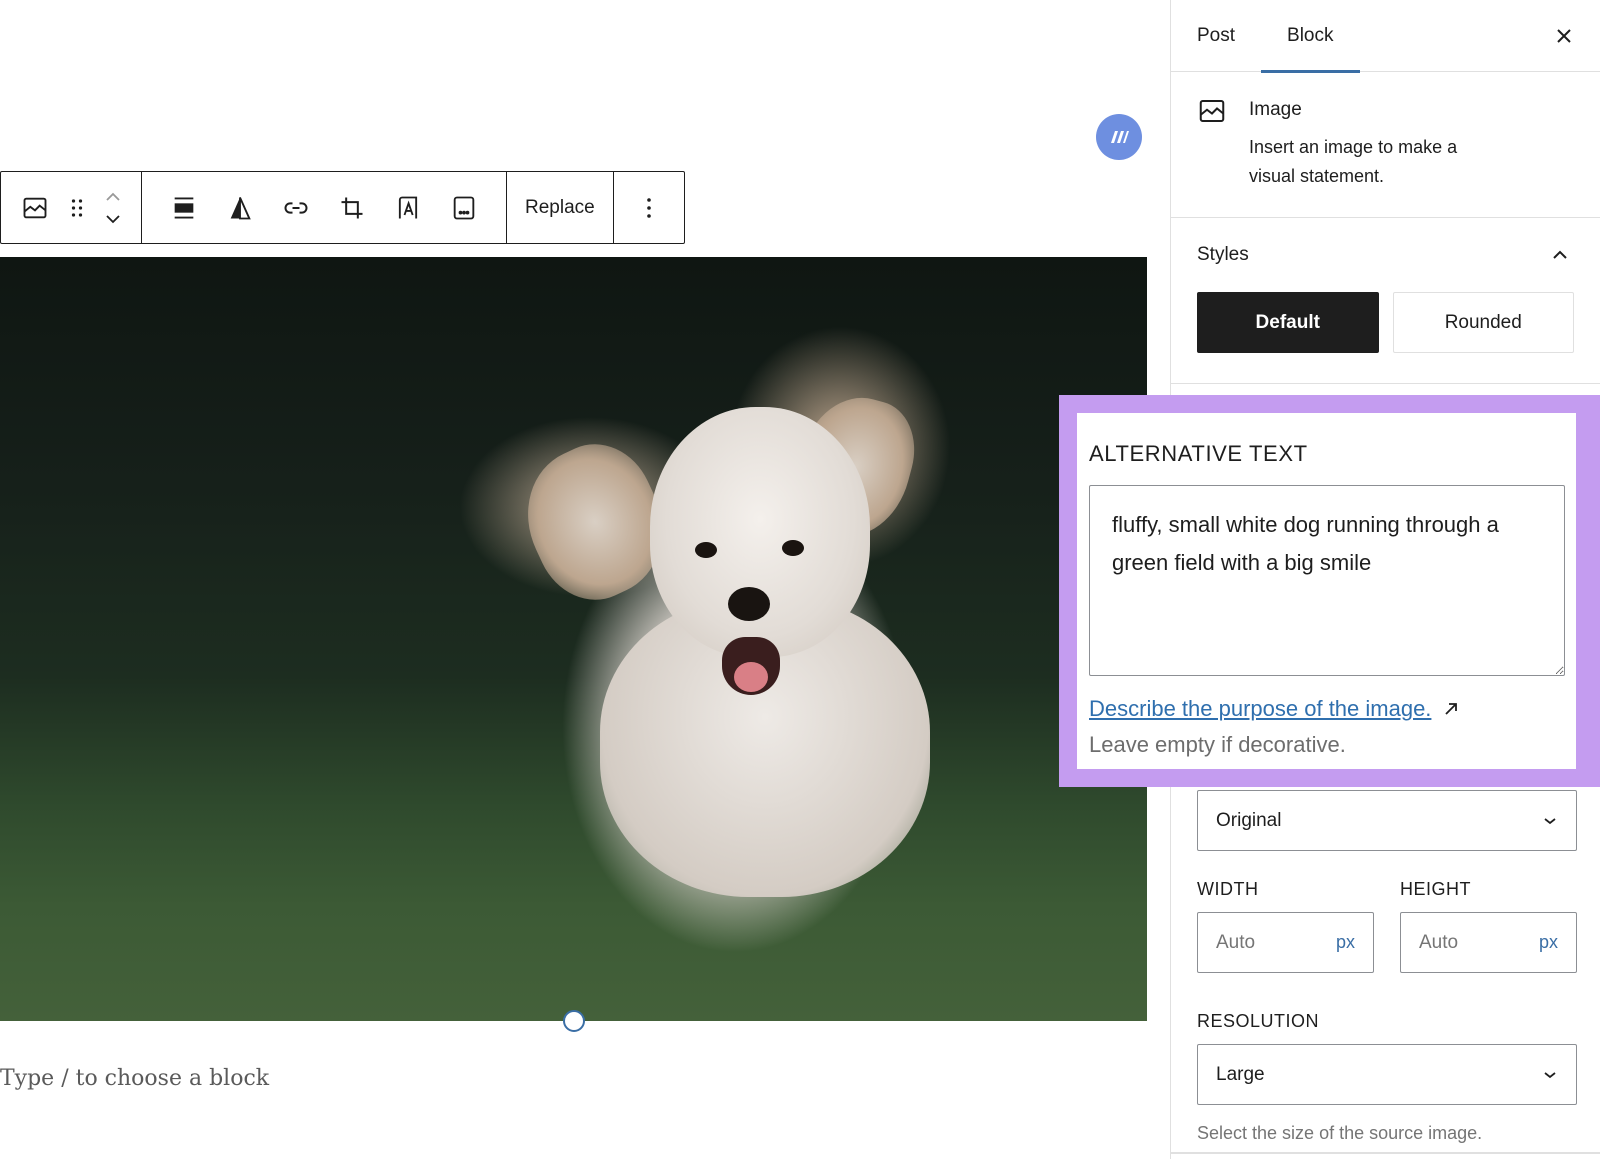 Image resolution: width=1600 pixels, height=1159 pixels. What do you see at coordinates (1258, 1021) in the screenshot?
I see `resolution-label: RESOLUTION` at bounding box center [1258, 1021].